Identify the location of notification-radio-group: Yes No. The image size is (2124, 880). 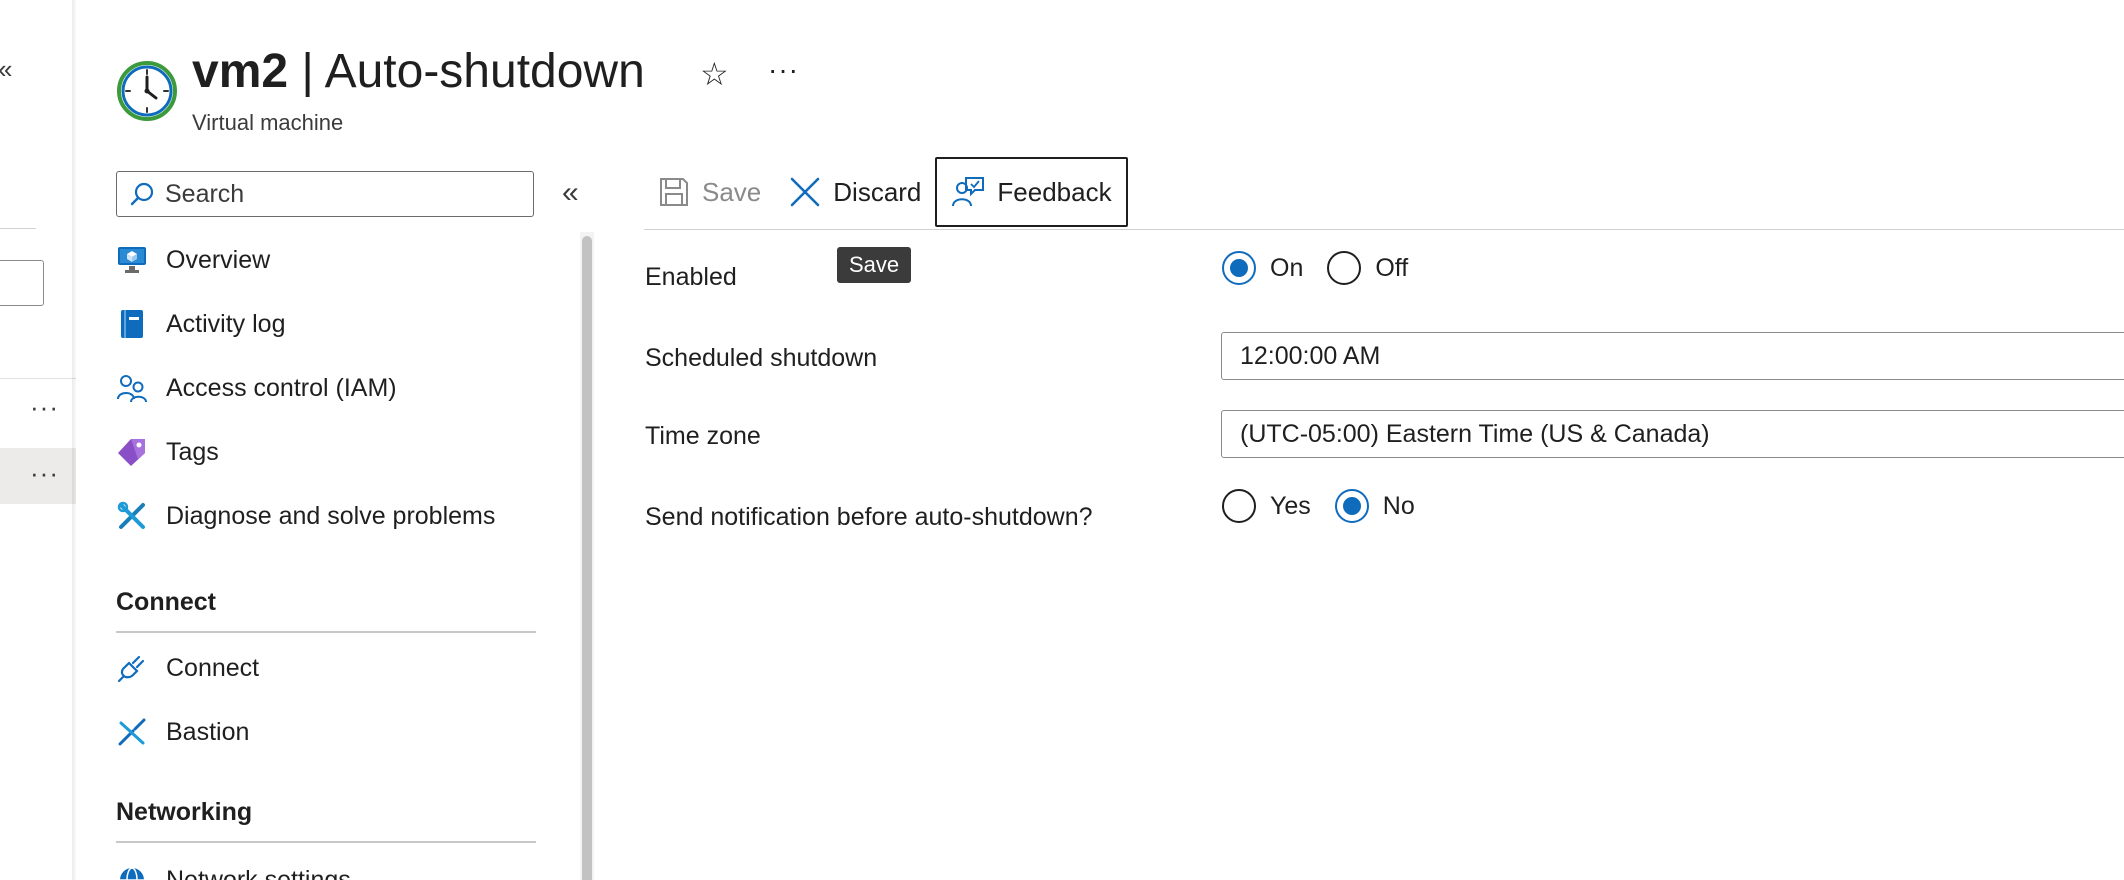
(1330, 506).